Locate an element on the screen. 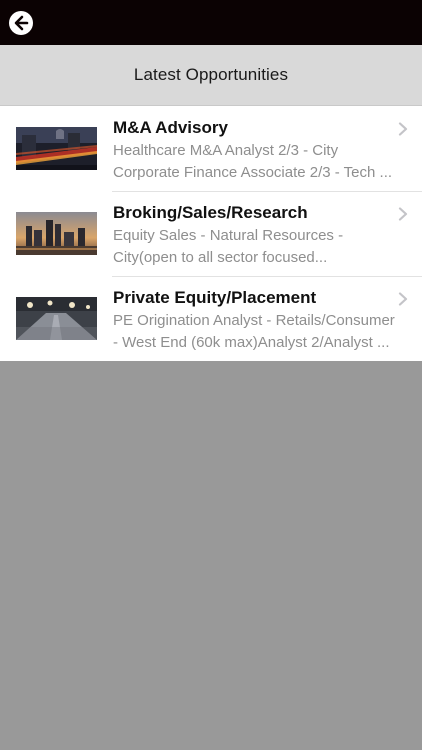 The image size is (422, 750). road-lights-photo is located at coordinates (56, 318).